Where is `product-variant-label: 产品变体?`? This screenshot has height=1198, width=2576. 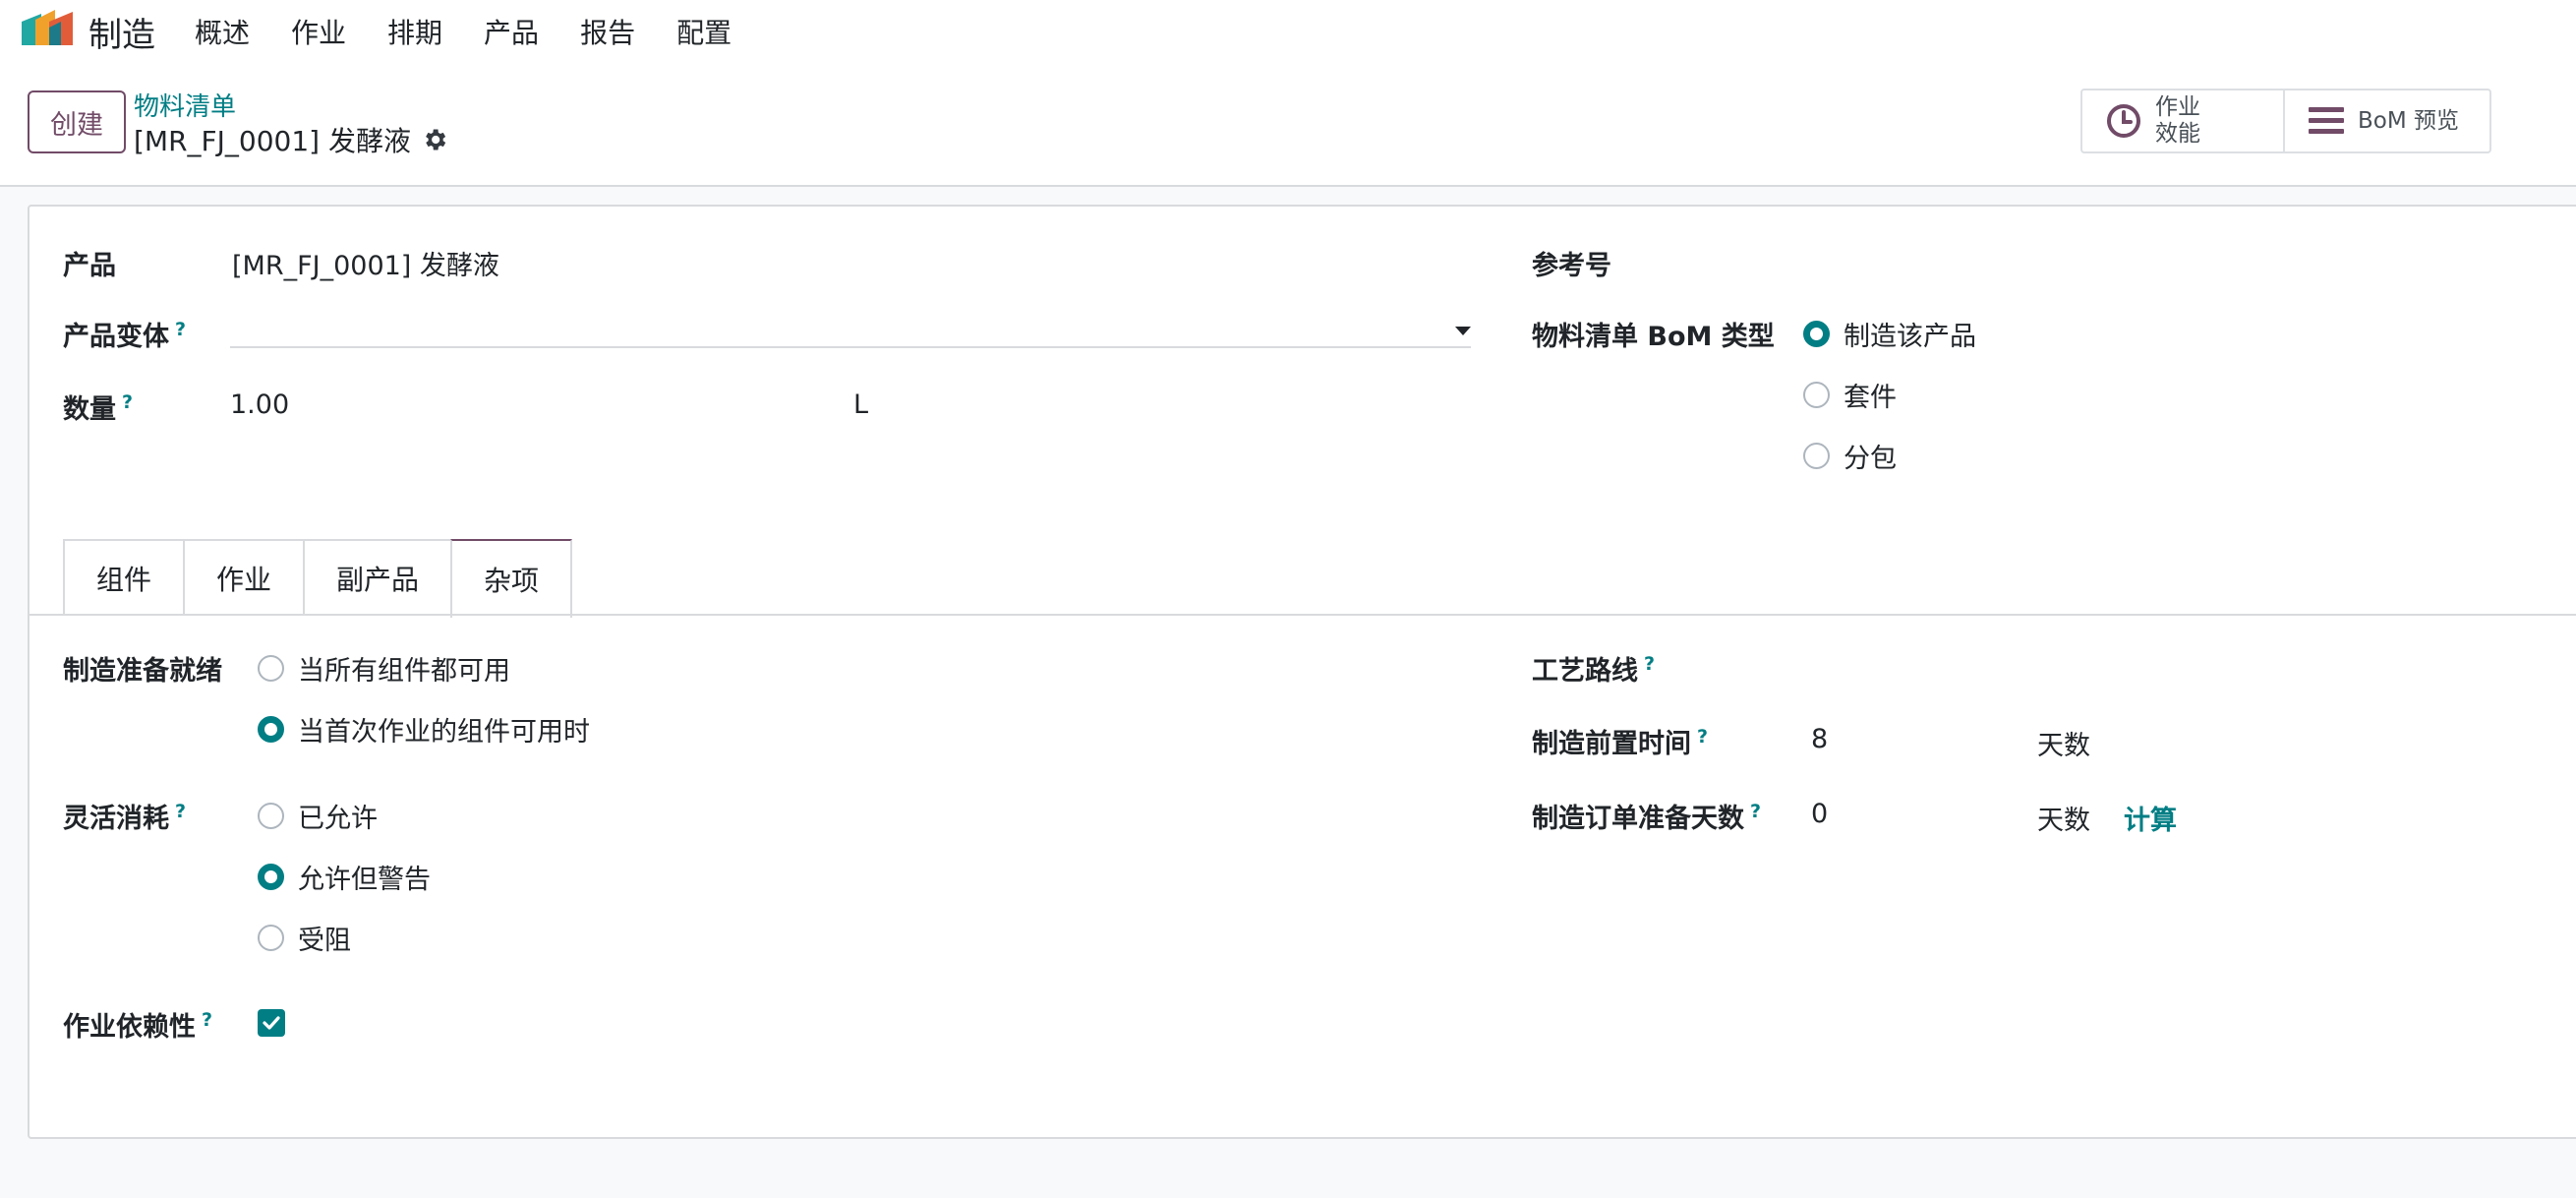
product-variant-label: 产品变体? is located at coordinates (125, 335).